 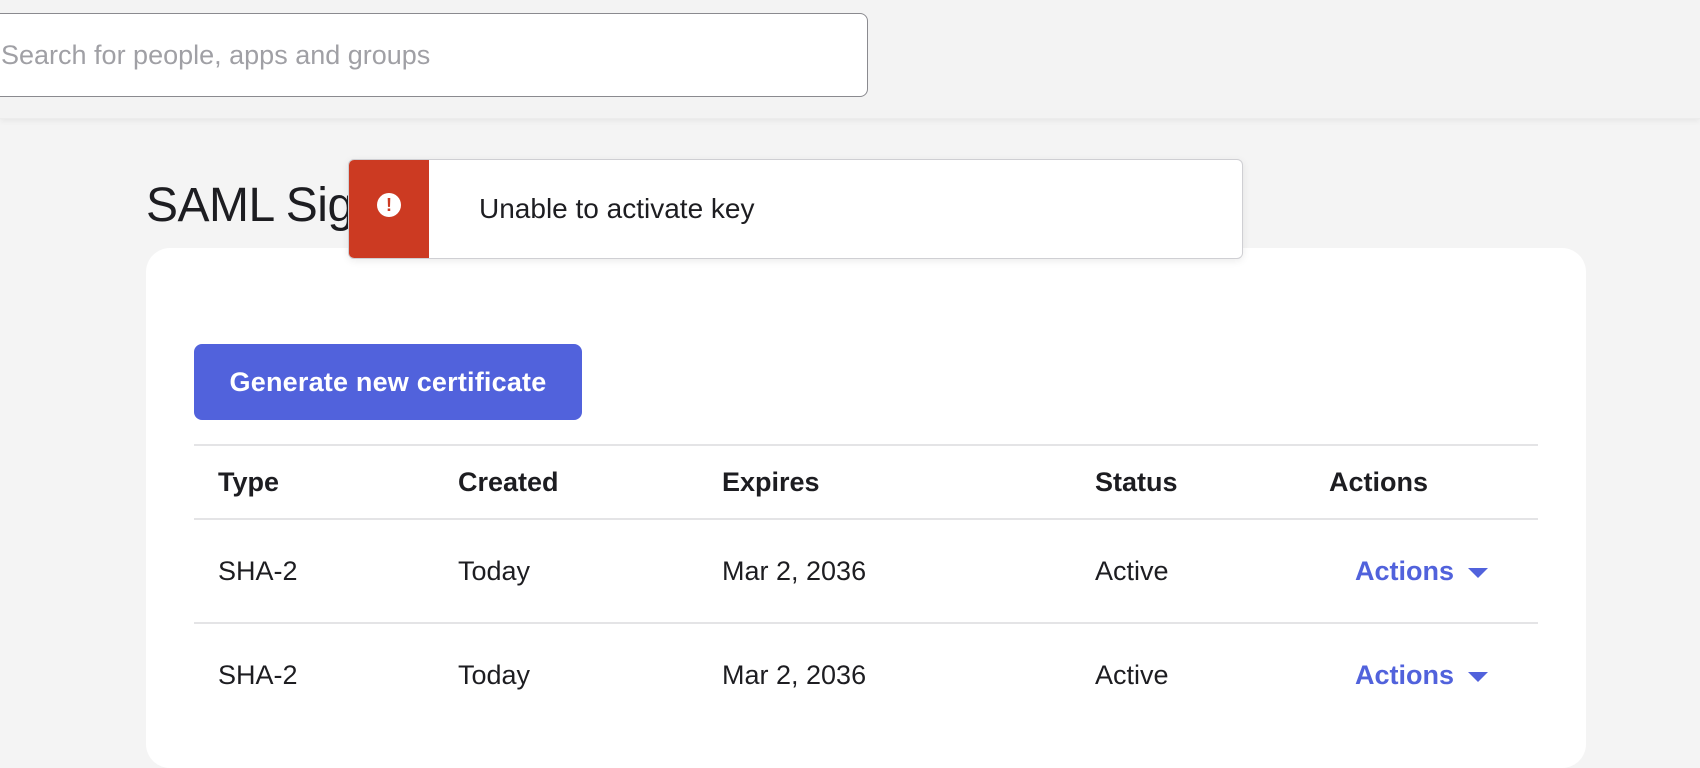 I want to click on column-header-expires: Expires, so click(x=771, y=481).